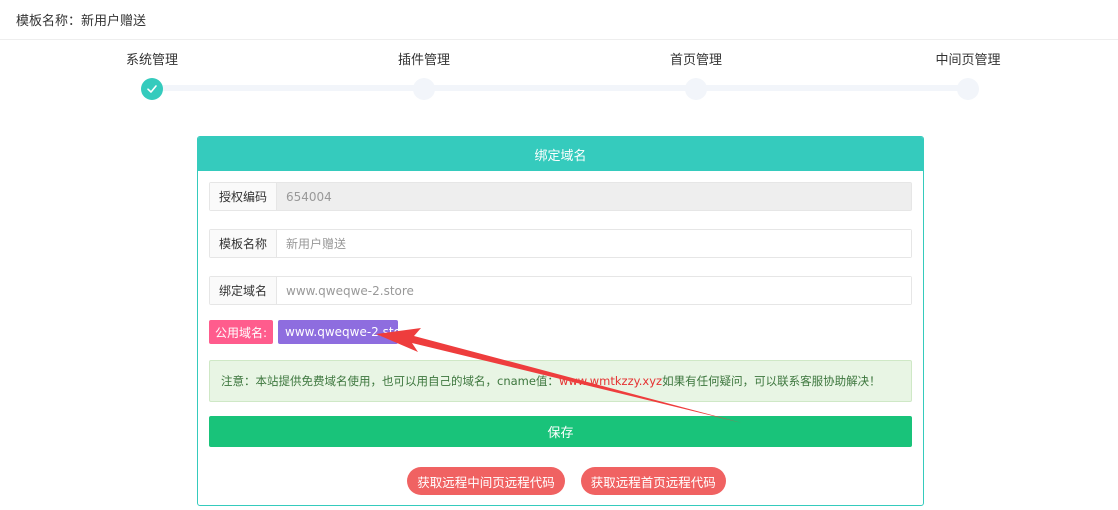  What do you see at coordinates (243, 243) in the screenshot?
I see `template-name-label: 模板名称` at bounding box center [243, 243].